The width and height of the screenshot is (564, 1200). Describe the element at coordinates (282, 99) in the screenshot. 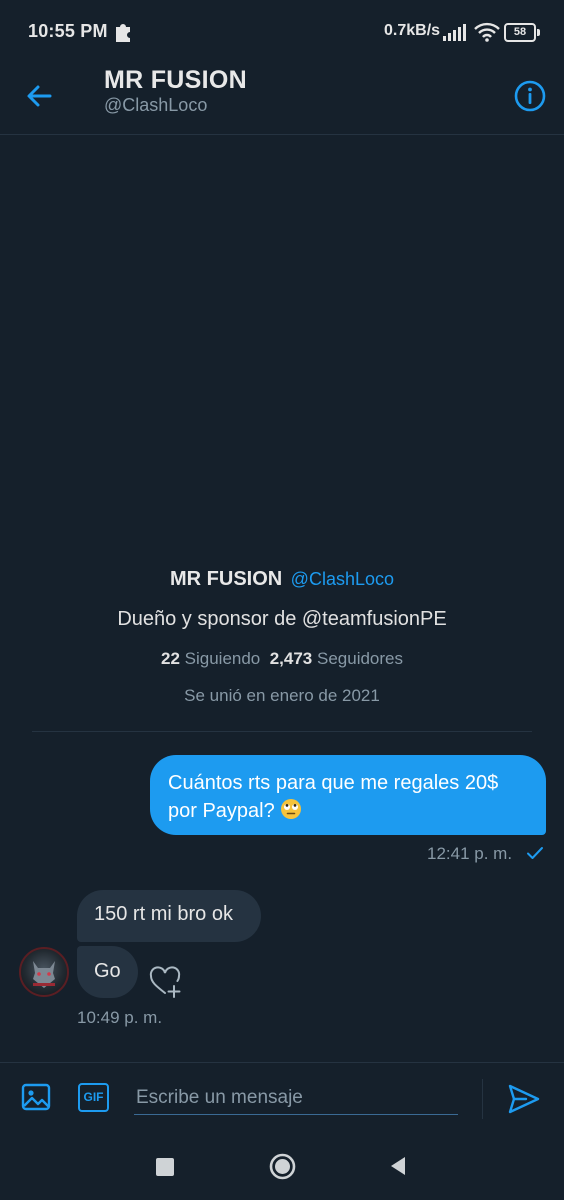

I see `conversation-header: MR FUSION @ClashLoco` at that location.